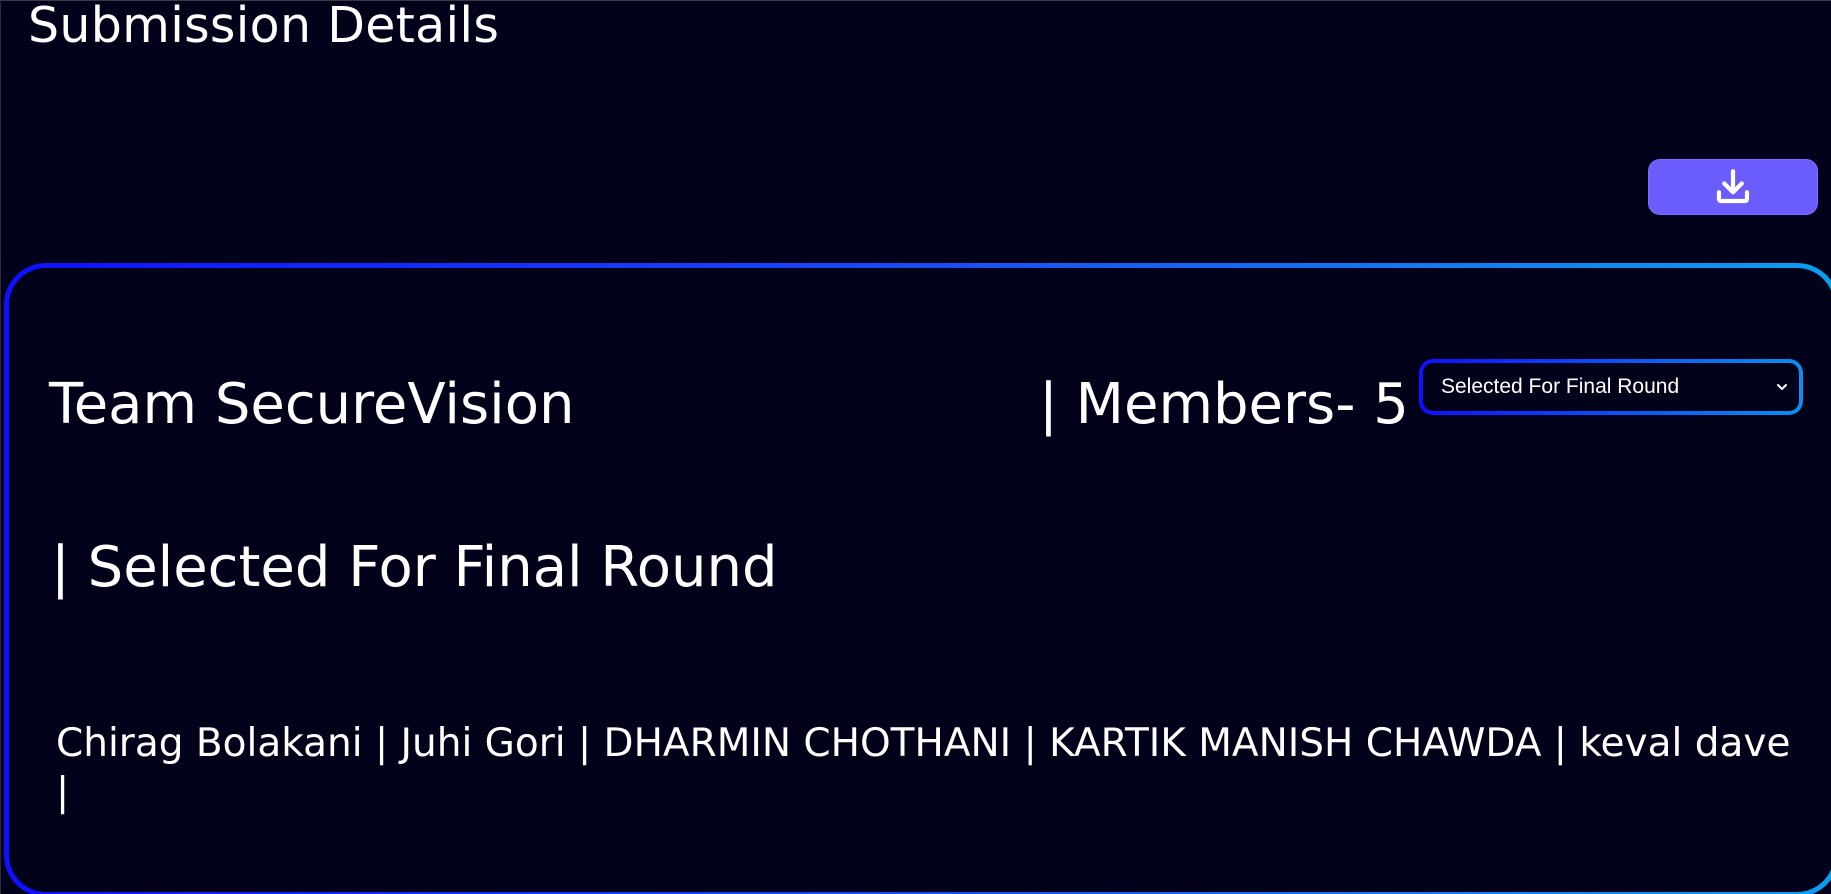 This screenshot has height=894, width=1831. What do you see at coordinates (414, 567) in the screenshot?
I see `status-heading: | Selected For Final Round` at bounding box center [414, 567].